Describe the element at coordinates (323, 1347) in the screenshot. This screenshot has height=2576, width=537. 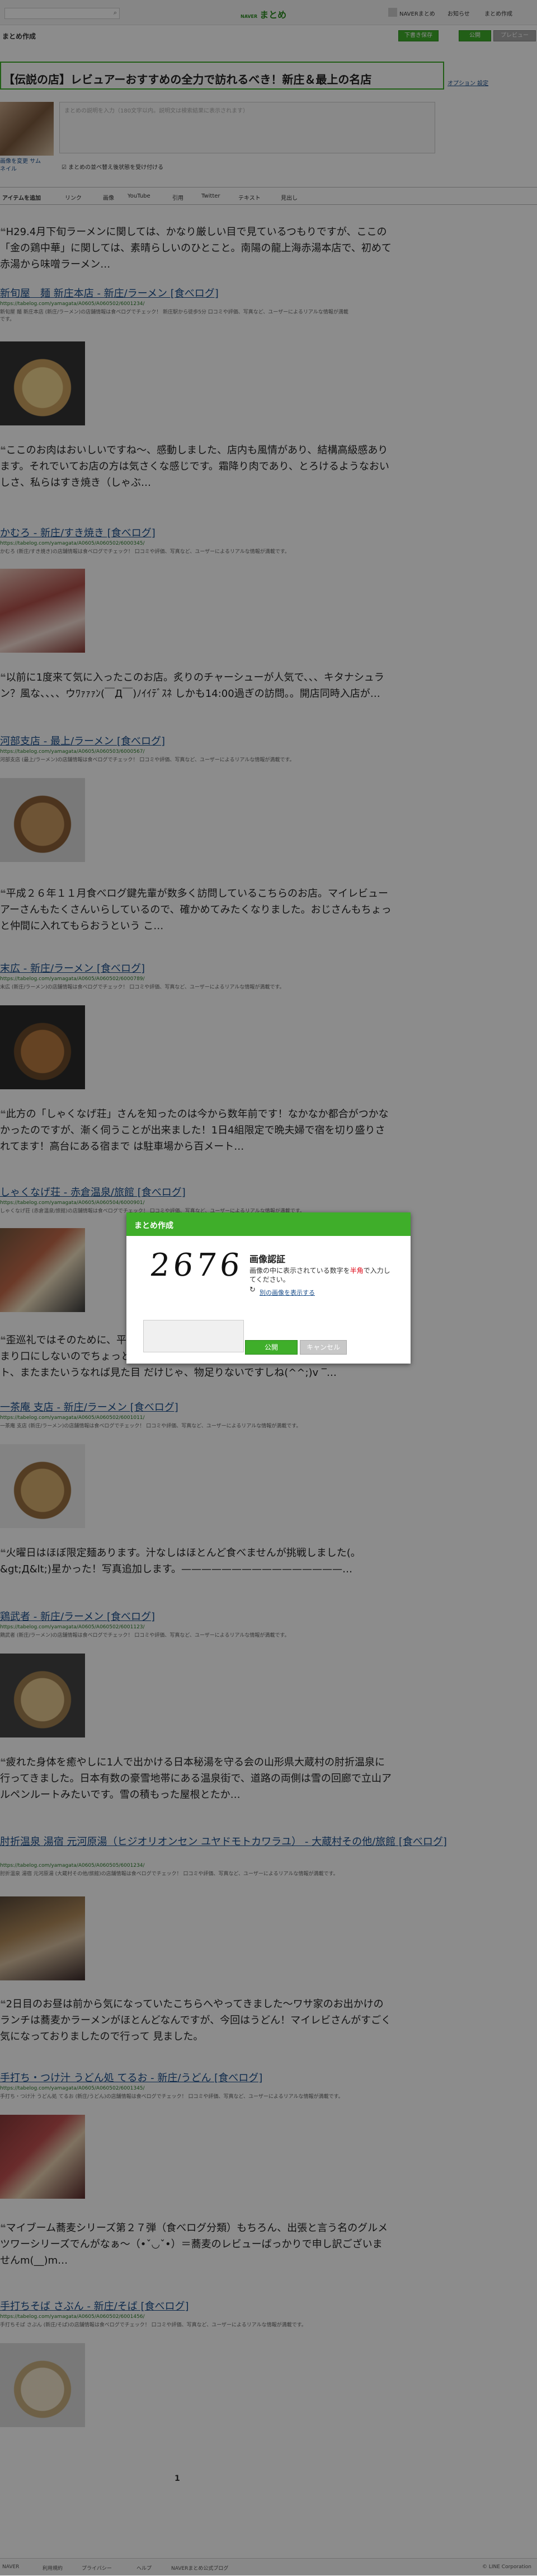
I see `cancel-button: キャンセル` at that location.